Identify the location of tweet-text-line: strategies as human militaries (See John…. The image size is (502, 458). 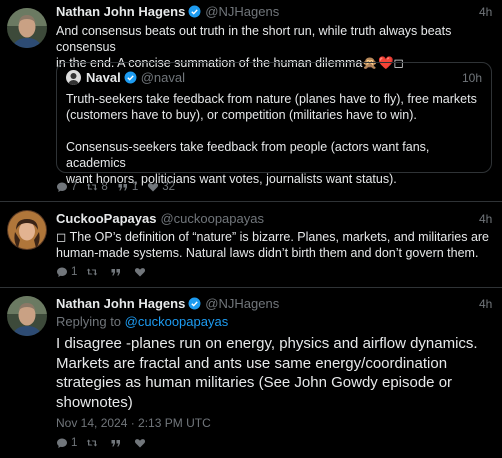
(254, 382).